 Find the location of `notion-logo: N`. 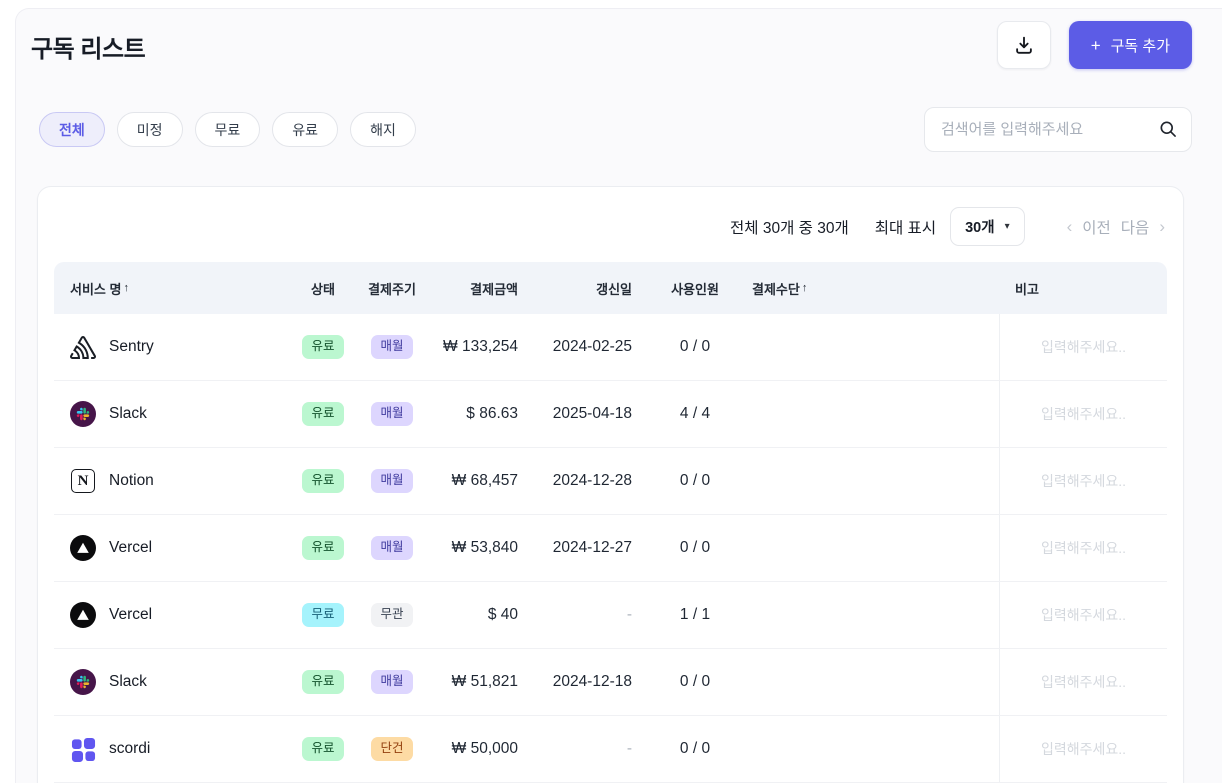

notion-logo: N is located at coordinates (83, 481).